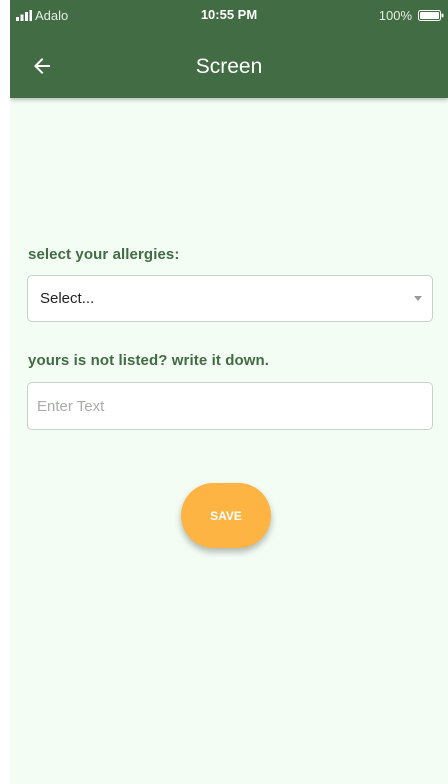  What do you see at coordinates (418, 298) in the screenshot?
I see `chevron-down-icon` at bounding box center [418, 298].